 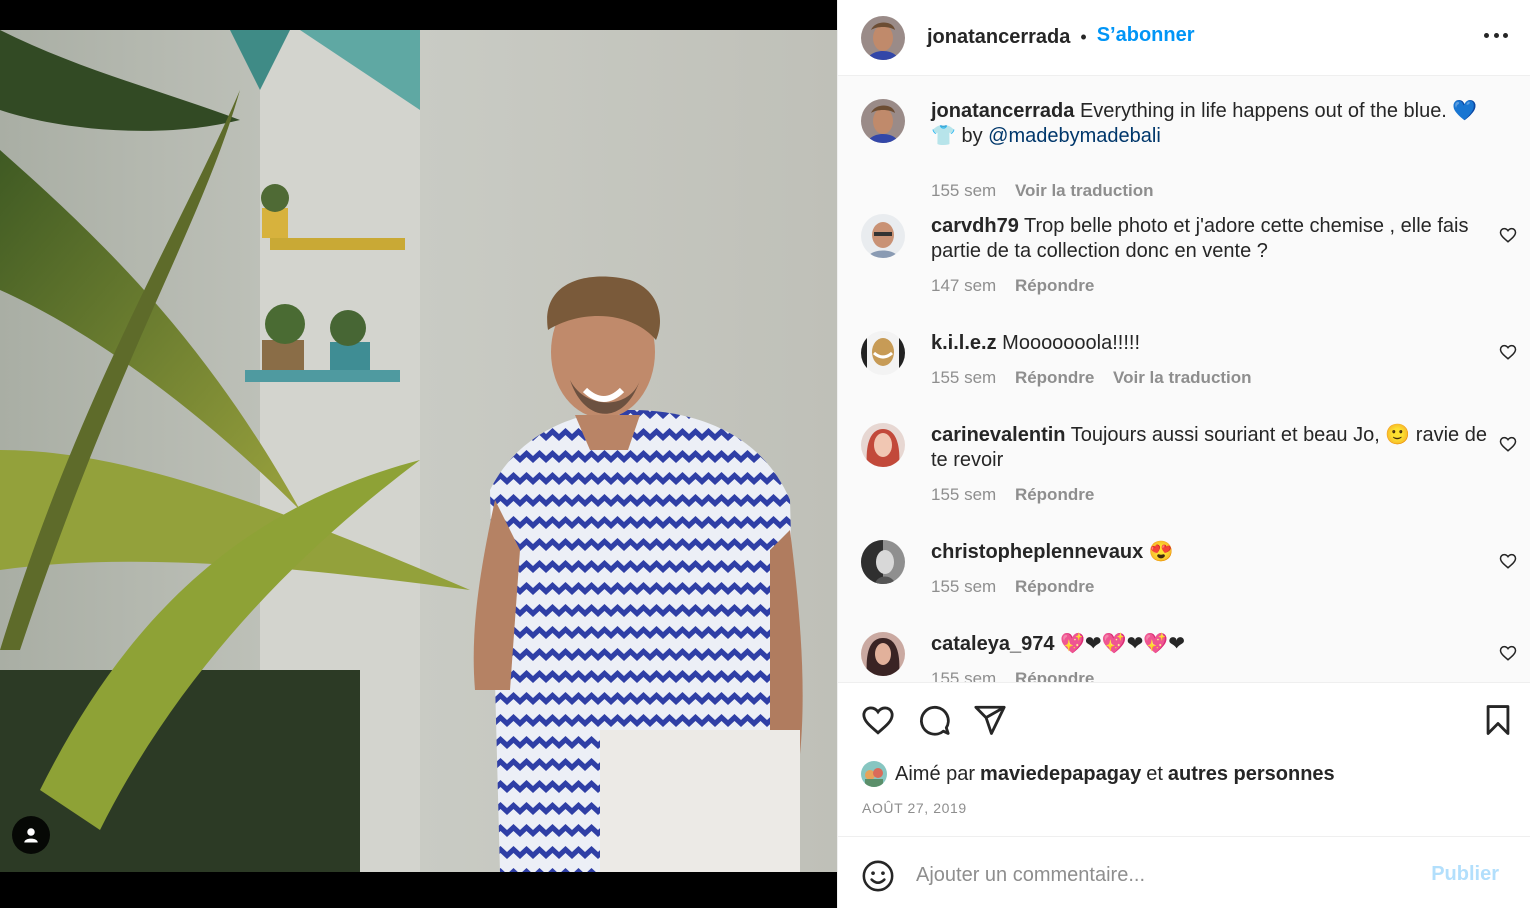 I want to click on user-tag-icon, so click(x=31, y=835).